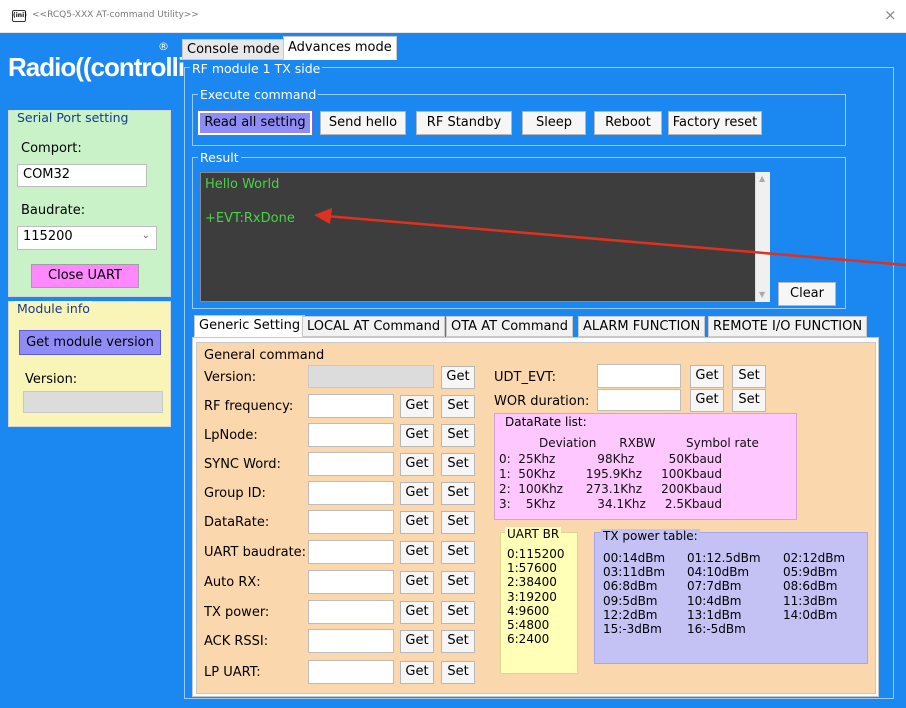 This screenshot has height=708, width=906. What do you see at coordinates (716, 629) in the screenshot?
I see `tx-power-item: 16:-5dBm` at bounding box center [716, 629].